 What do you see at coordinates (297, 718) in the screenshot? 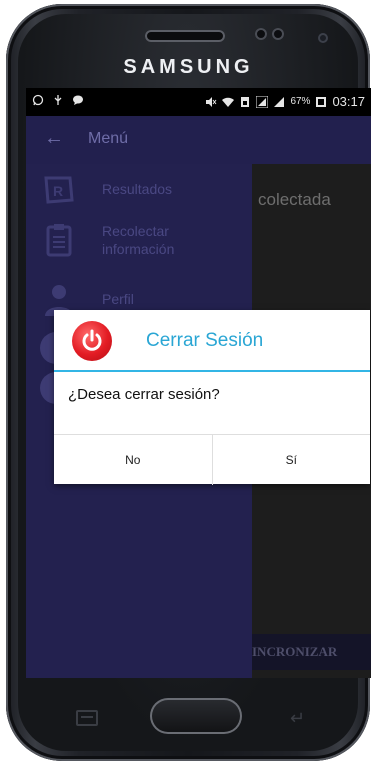
I see `back-key-icon: ↵` at bounding box center [297, 718].